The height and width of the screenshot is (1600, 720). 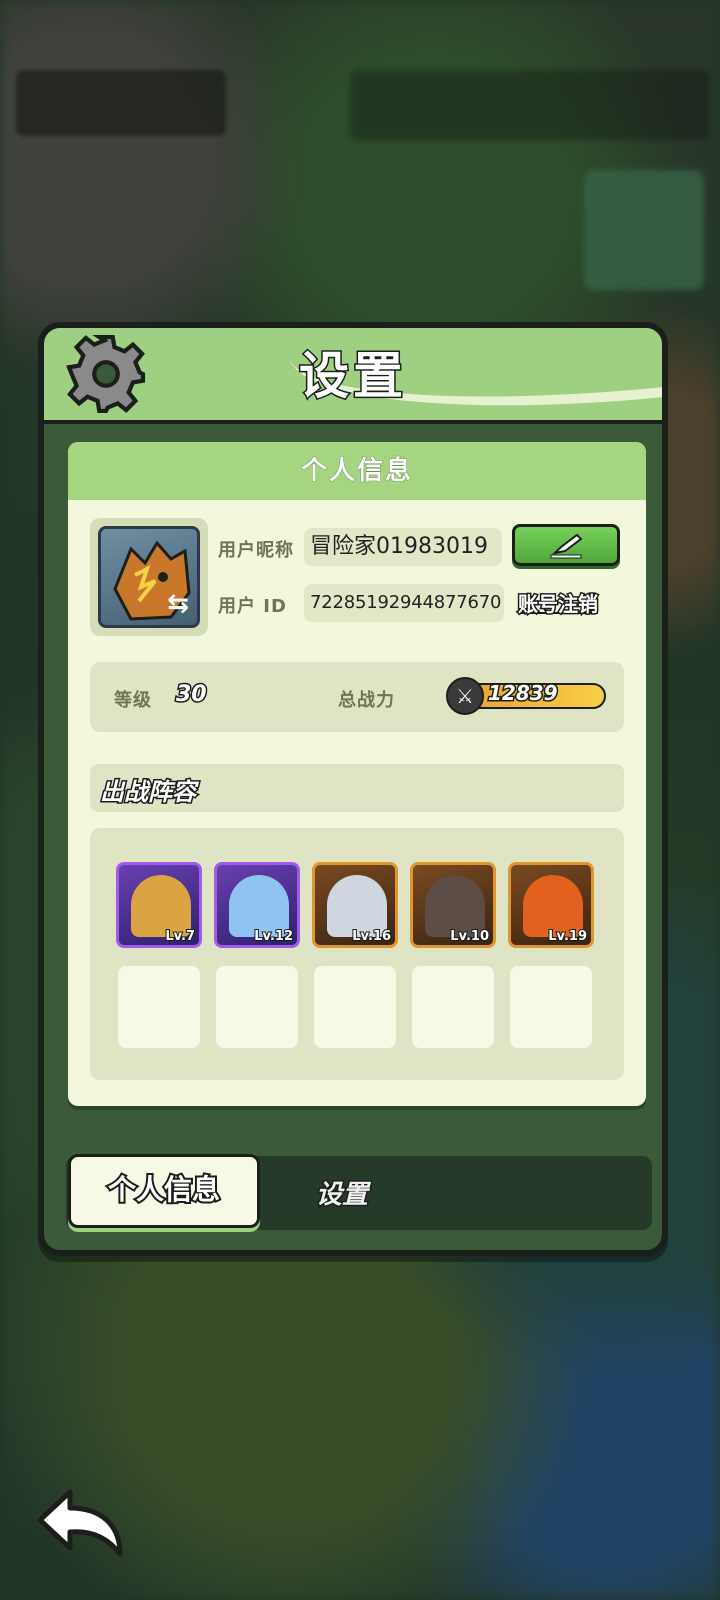 I want to click on lineup-title: 出战阵容, so click(x=148, y=792).